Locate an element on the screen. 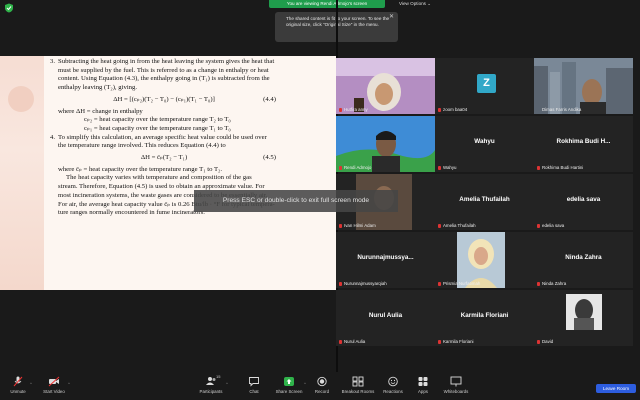  unmute-button: Unmute is located at coordinates (18, 387).